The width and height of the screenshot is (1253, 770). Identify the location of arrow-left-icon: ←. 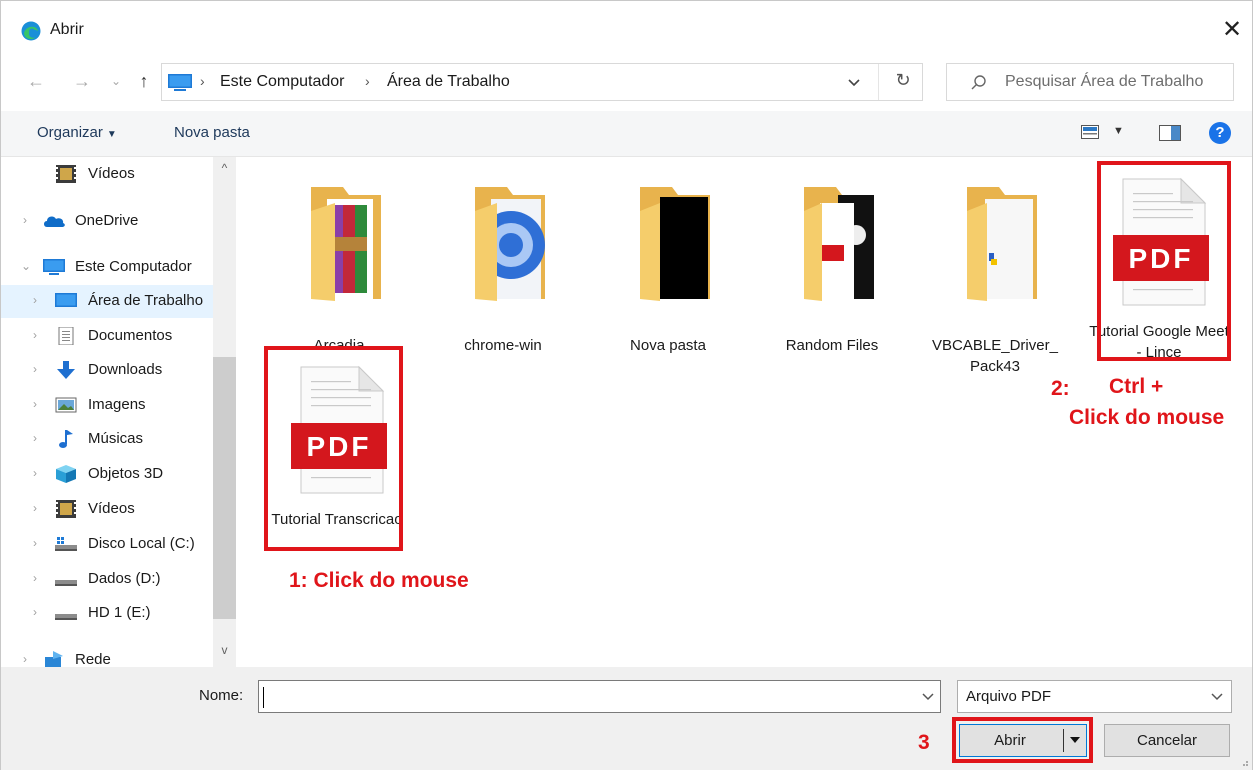
(36, 81).